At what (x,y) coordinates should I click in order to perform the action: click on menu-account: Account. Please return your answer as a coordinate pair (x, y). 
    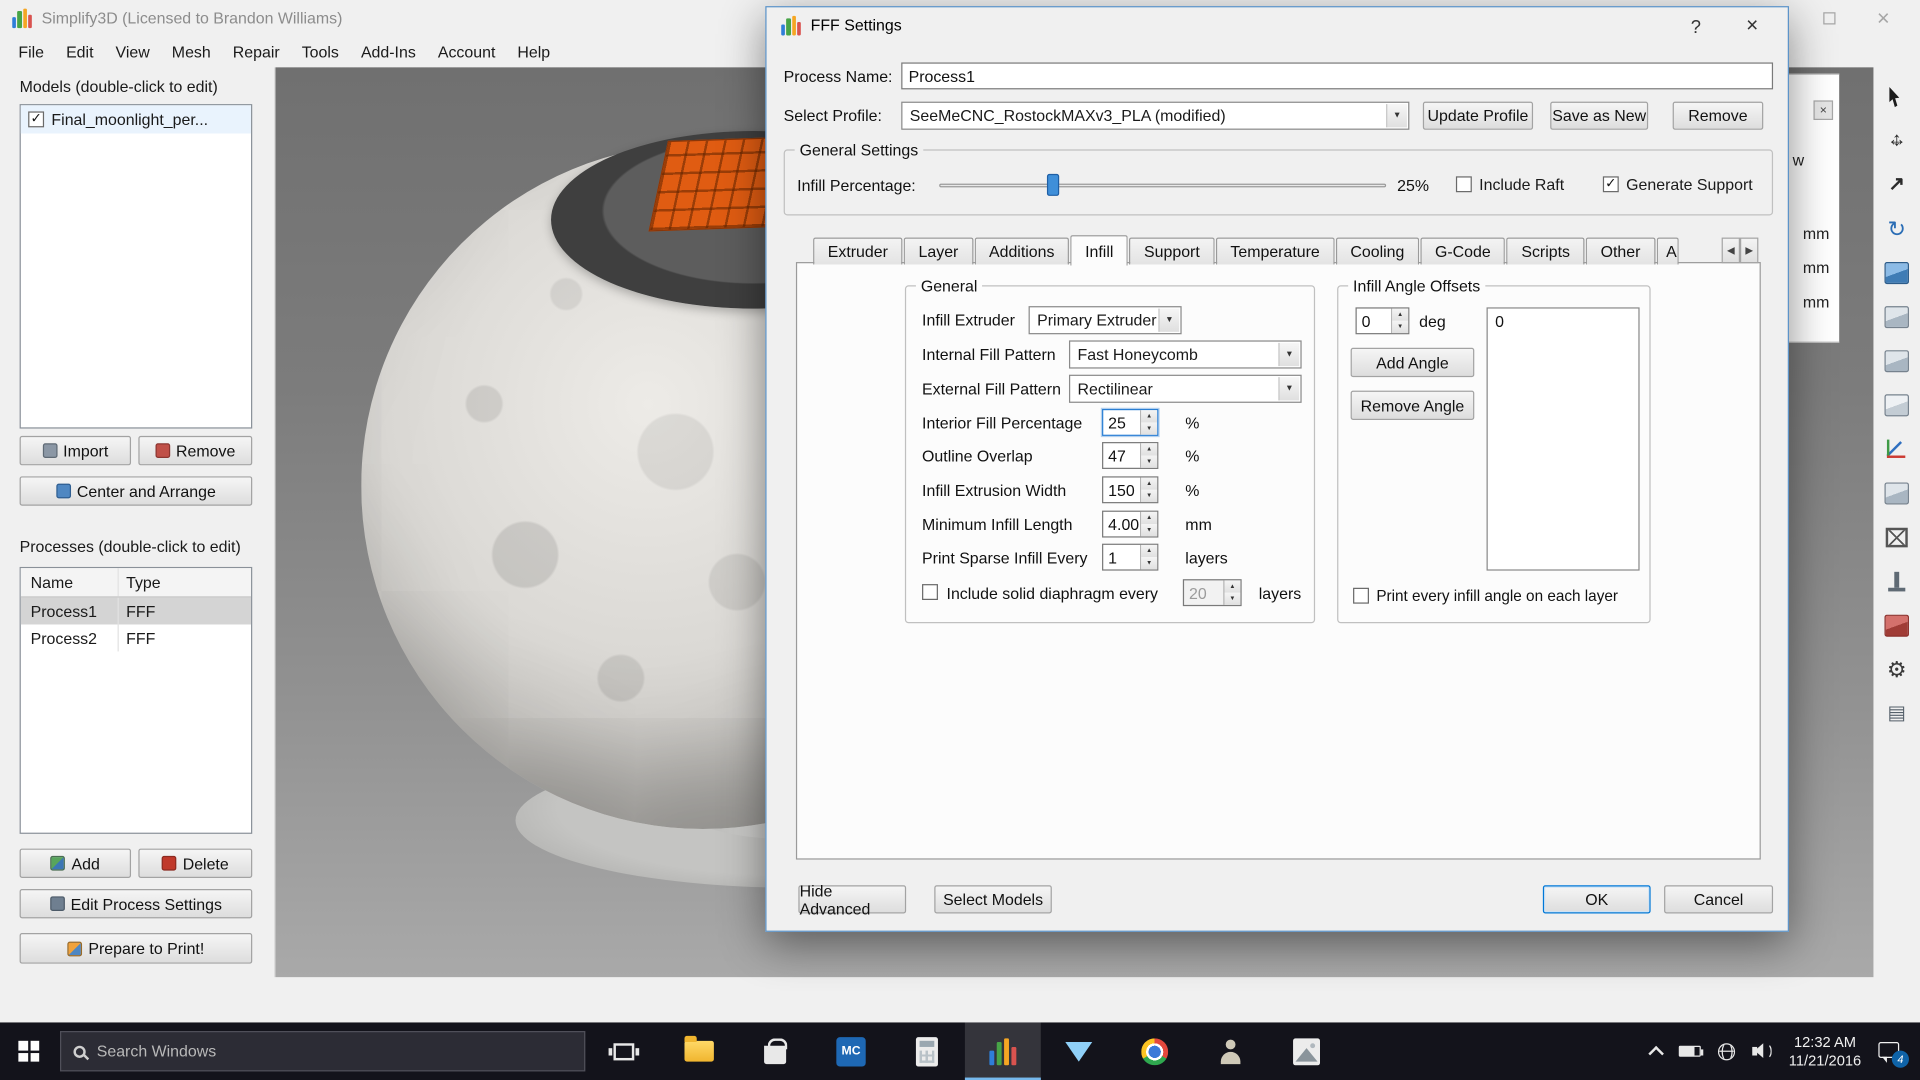
    Looking at the image, I should click on (467, 52).